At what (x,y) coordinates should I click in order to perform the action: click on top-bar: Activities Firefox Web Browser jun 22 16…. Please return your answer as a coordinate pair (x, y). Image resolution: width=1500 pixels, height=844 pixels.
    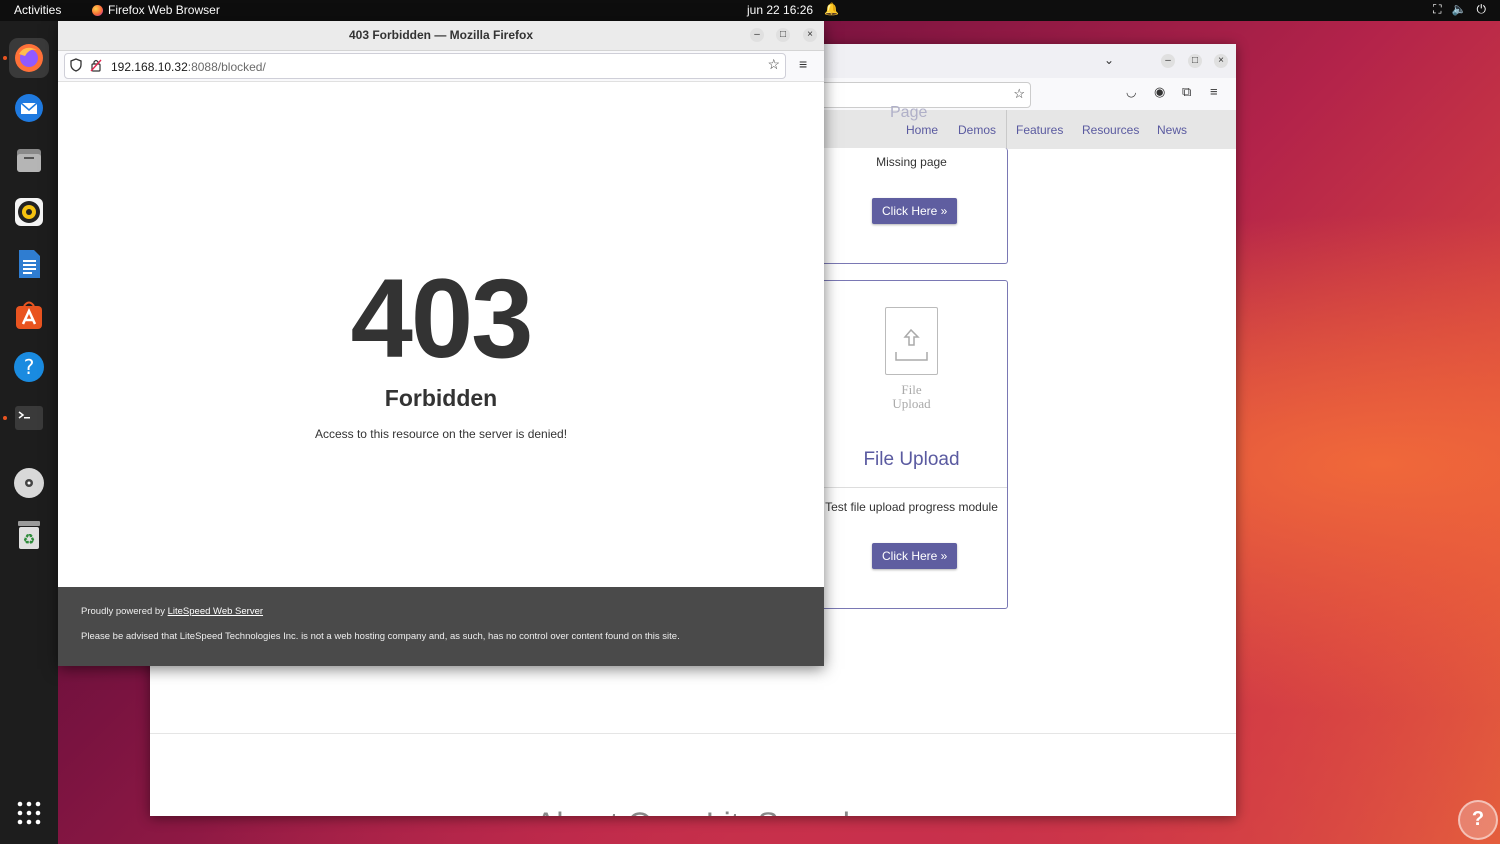
    Looking at the image, I should click on (750, 10).